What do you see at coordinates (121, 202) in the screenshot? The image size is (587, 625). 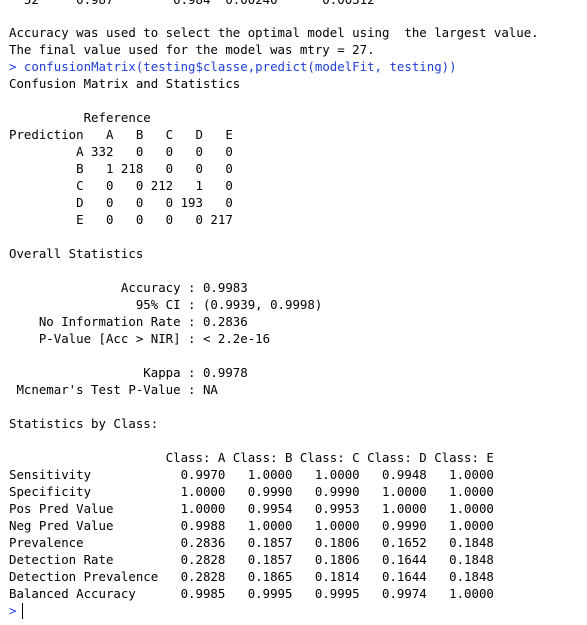 I see `matrix-row: D 0 0 0 193 0` at bounding box center [121, 202].